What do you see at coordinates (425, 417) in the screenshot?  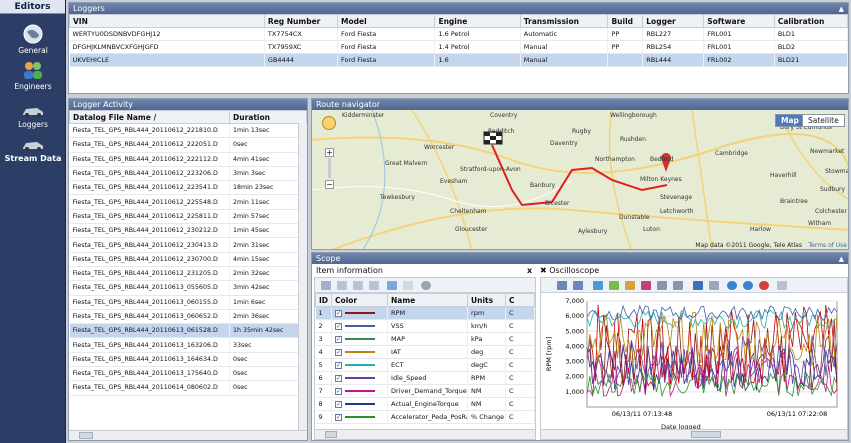 I see `table-row: 9✓ Accelerator_Peda_PosRa% Change PC` at bounding box center [425, 417].